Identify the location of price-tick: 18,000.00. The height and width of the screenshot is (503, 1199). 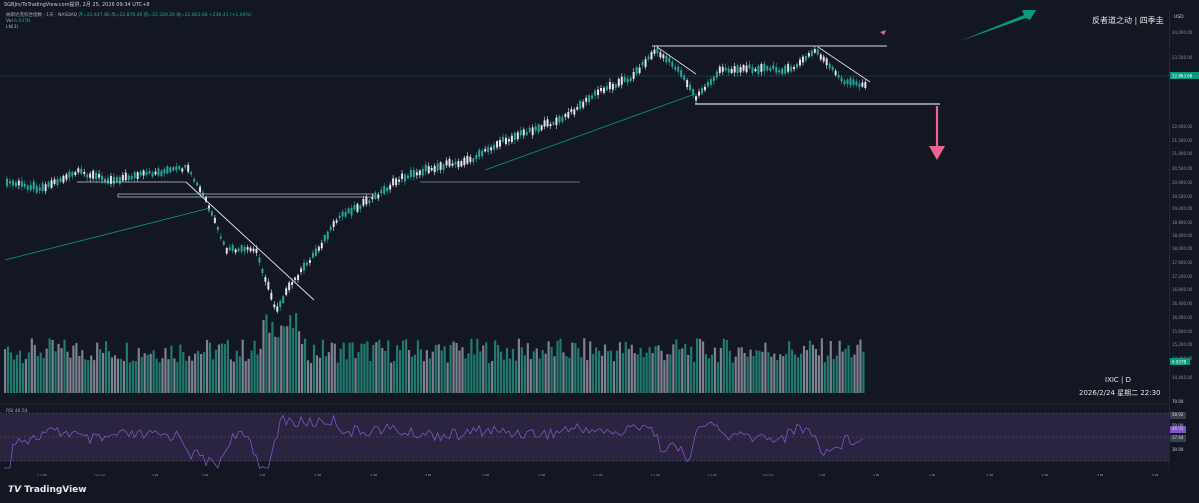
(1182, 248).